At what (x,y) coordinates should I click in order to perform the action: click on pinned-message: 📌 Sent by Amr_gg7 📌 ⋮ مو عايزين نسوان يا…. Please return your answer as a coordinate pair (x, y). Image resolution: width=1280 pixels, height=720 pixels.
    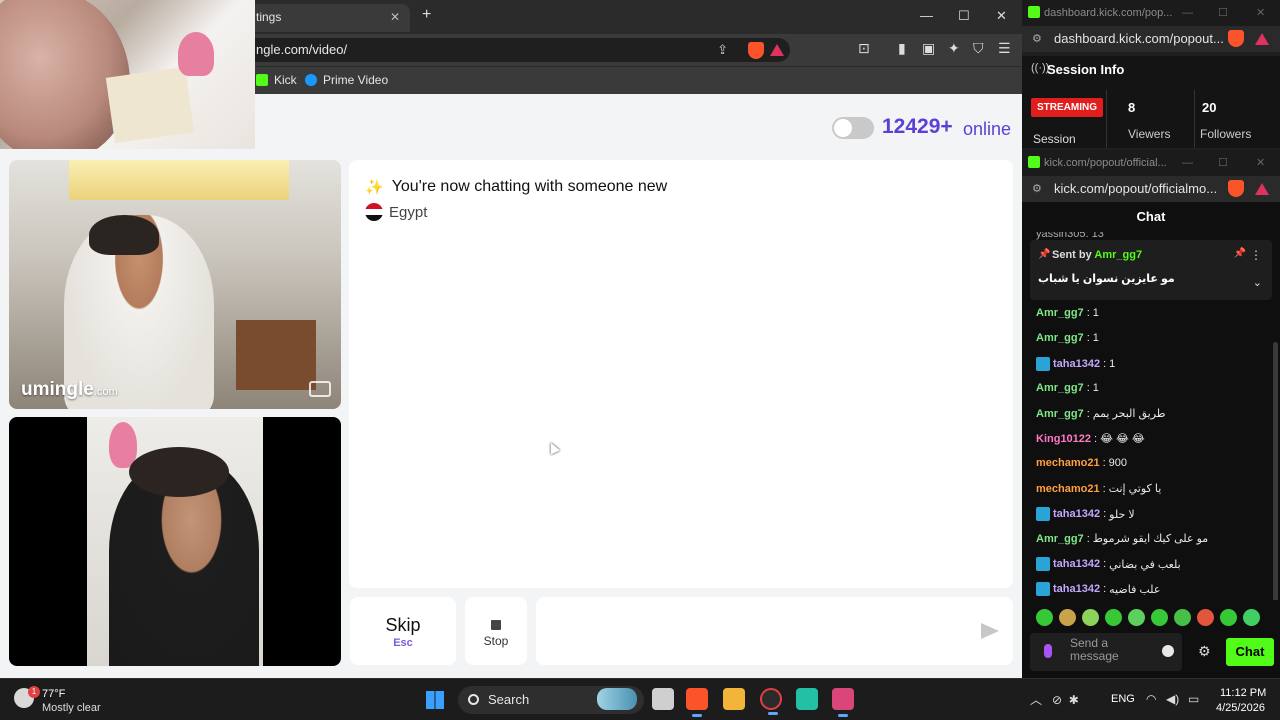
    Looking at the image, I should click on (1151, 270).